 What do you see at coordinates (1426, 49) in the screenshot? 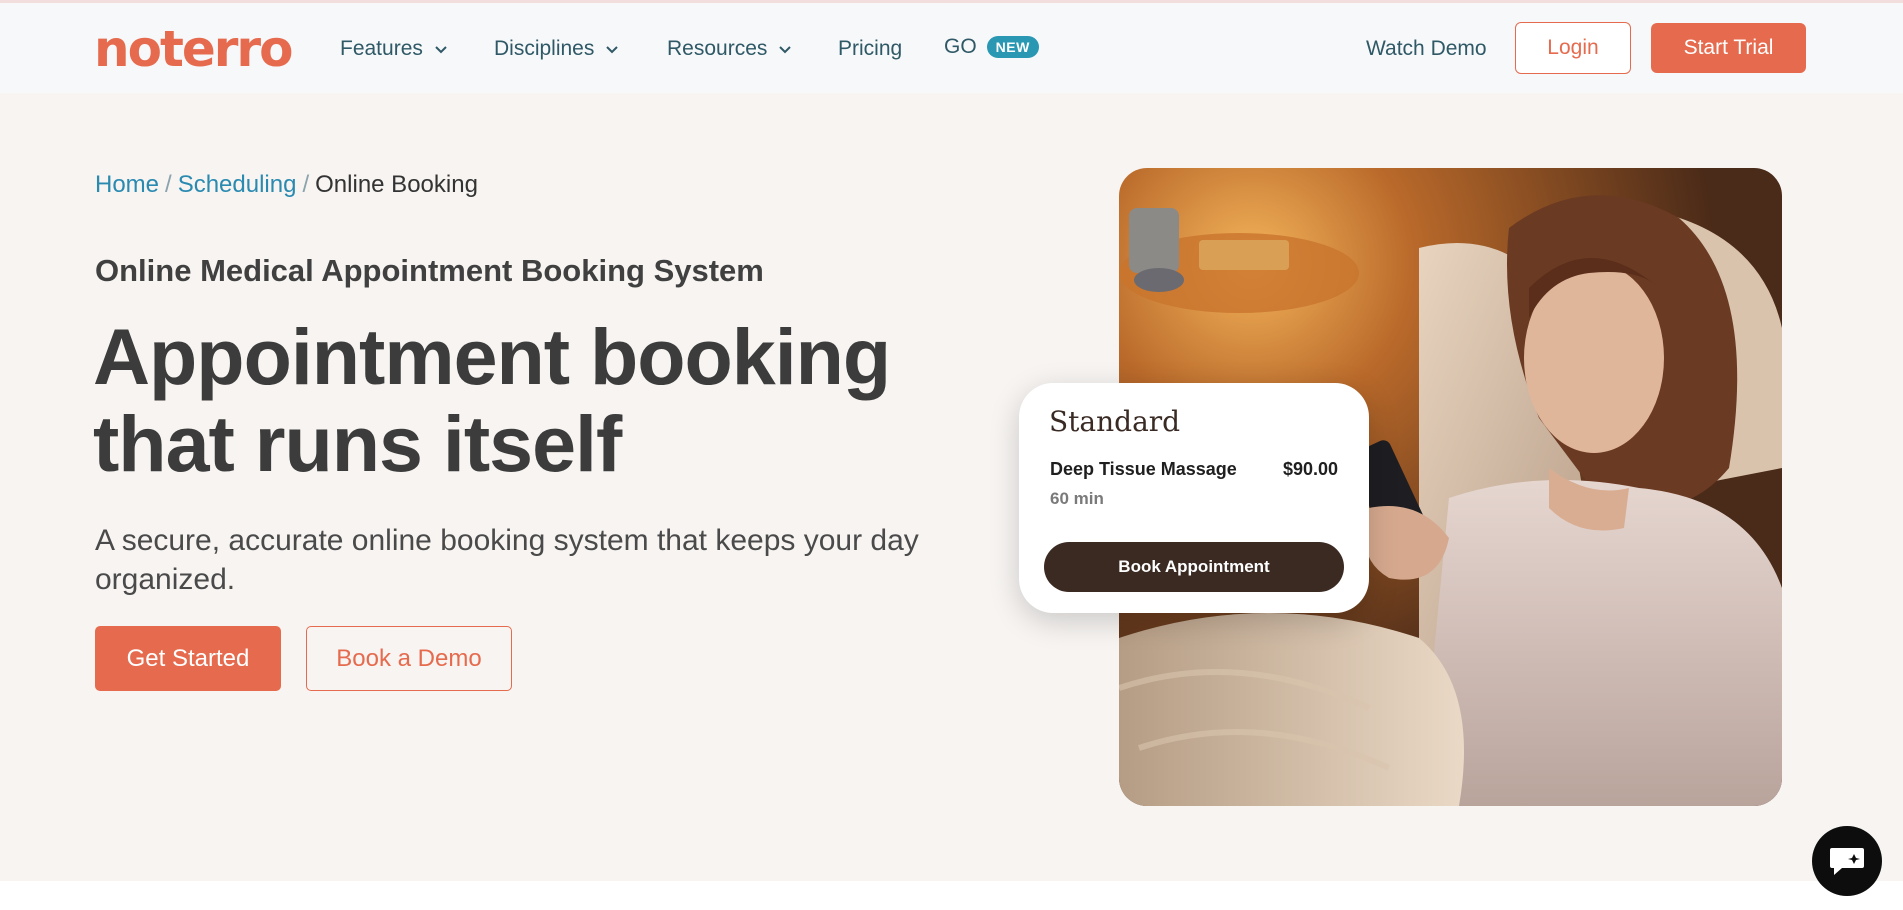
I see `watch-demo-link: Watch Demo` at bounding box center [1426, 49].